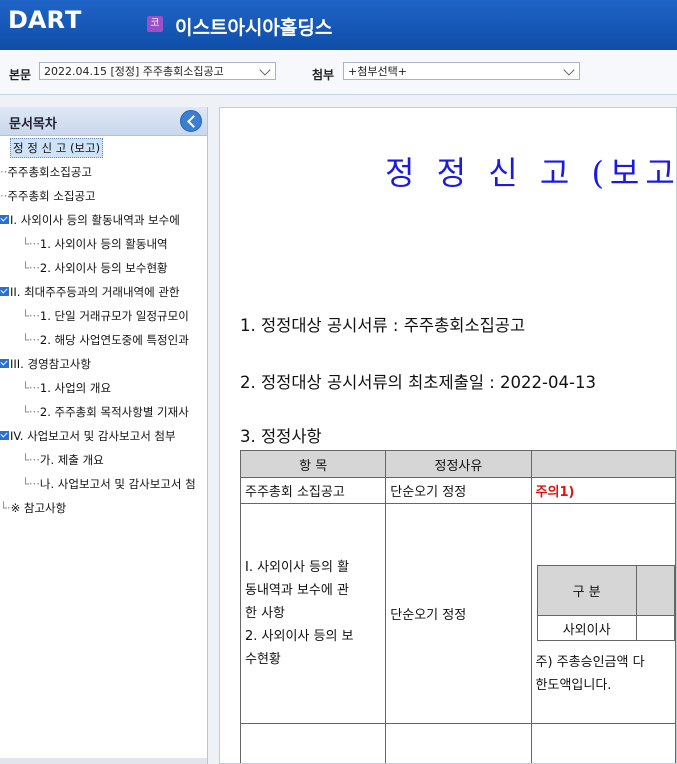  I want to click on toc-item-label: 1. 단일 거래규모가 일정규모이, so click(114, 316).